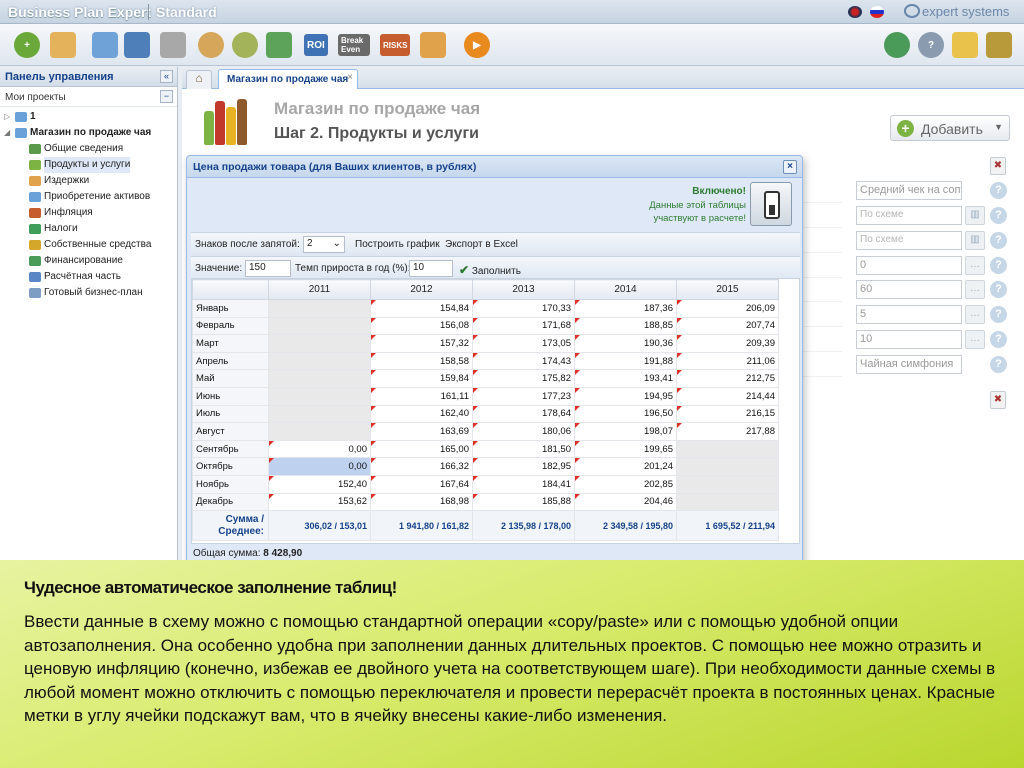  What do you see at coordinates (88, 261) in the screenshot?
I see `tree-item: Финансирование` at bounding box center [88, 261].